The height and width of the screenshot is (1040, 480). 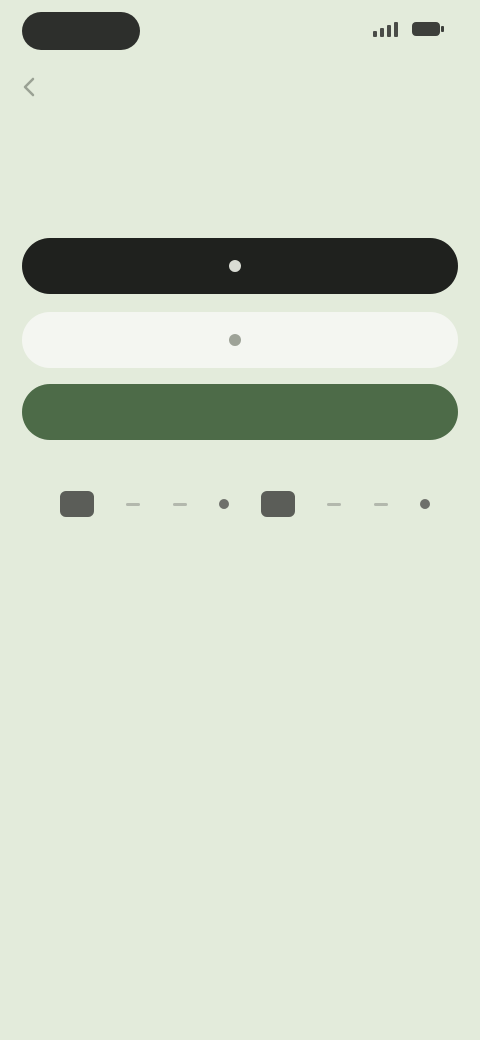 What do you see at coordinates (81, 31) in the screenshot?
I see `status-time-pill` at bounding box center [81, 31].